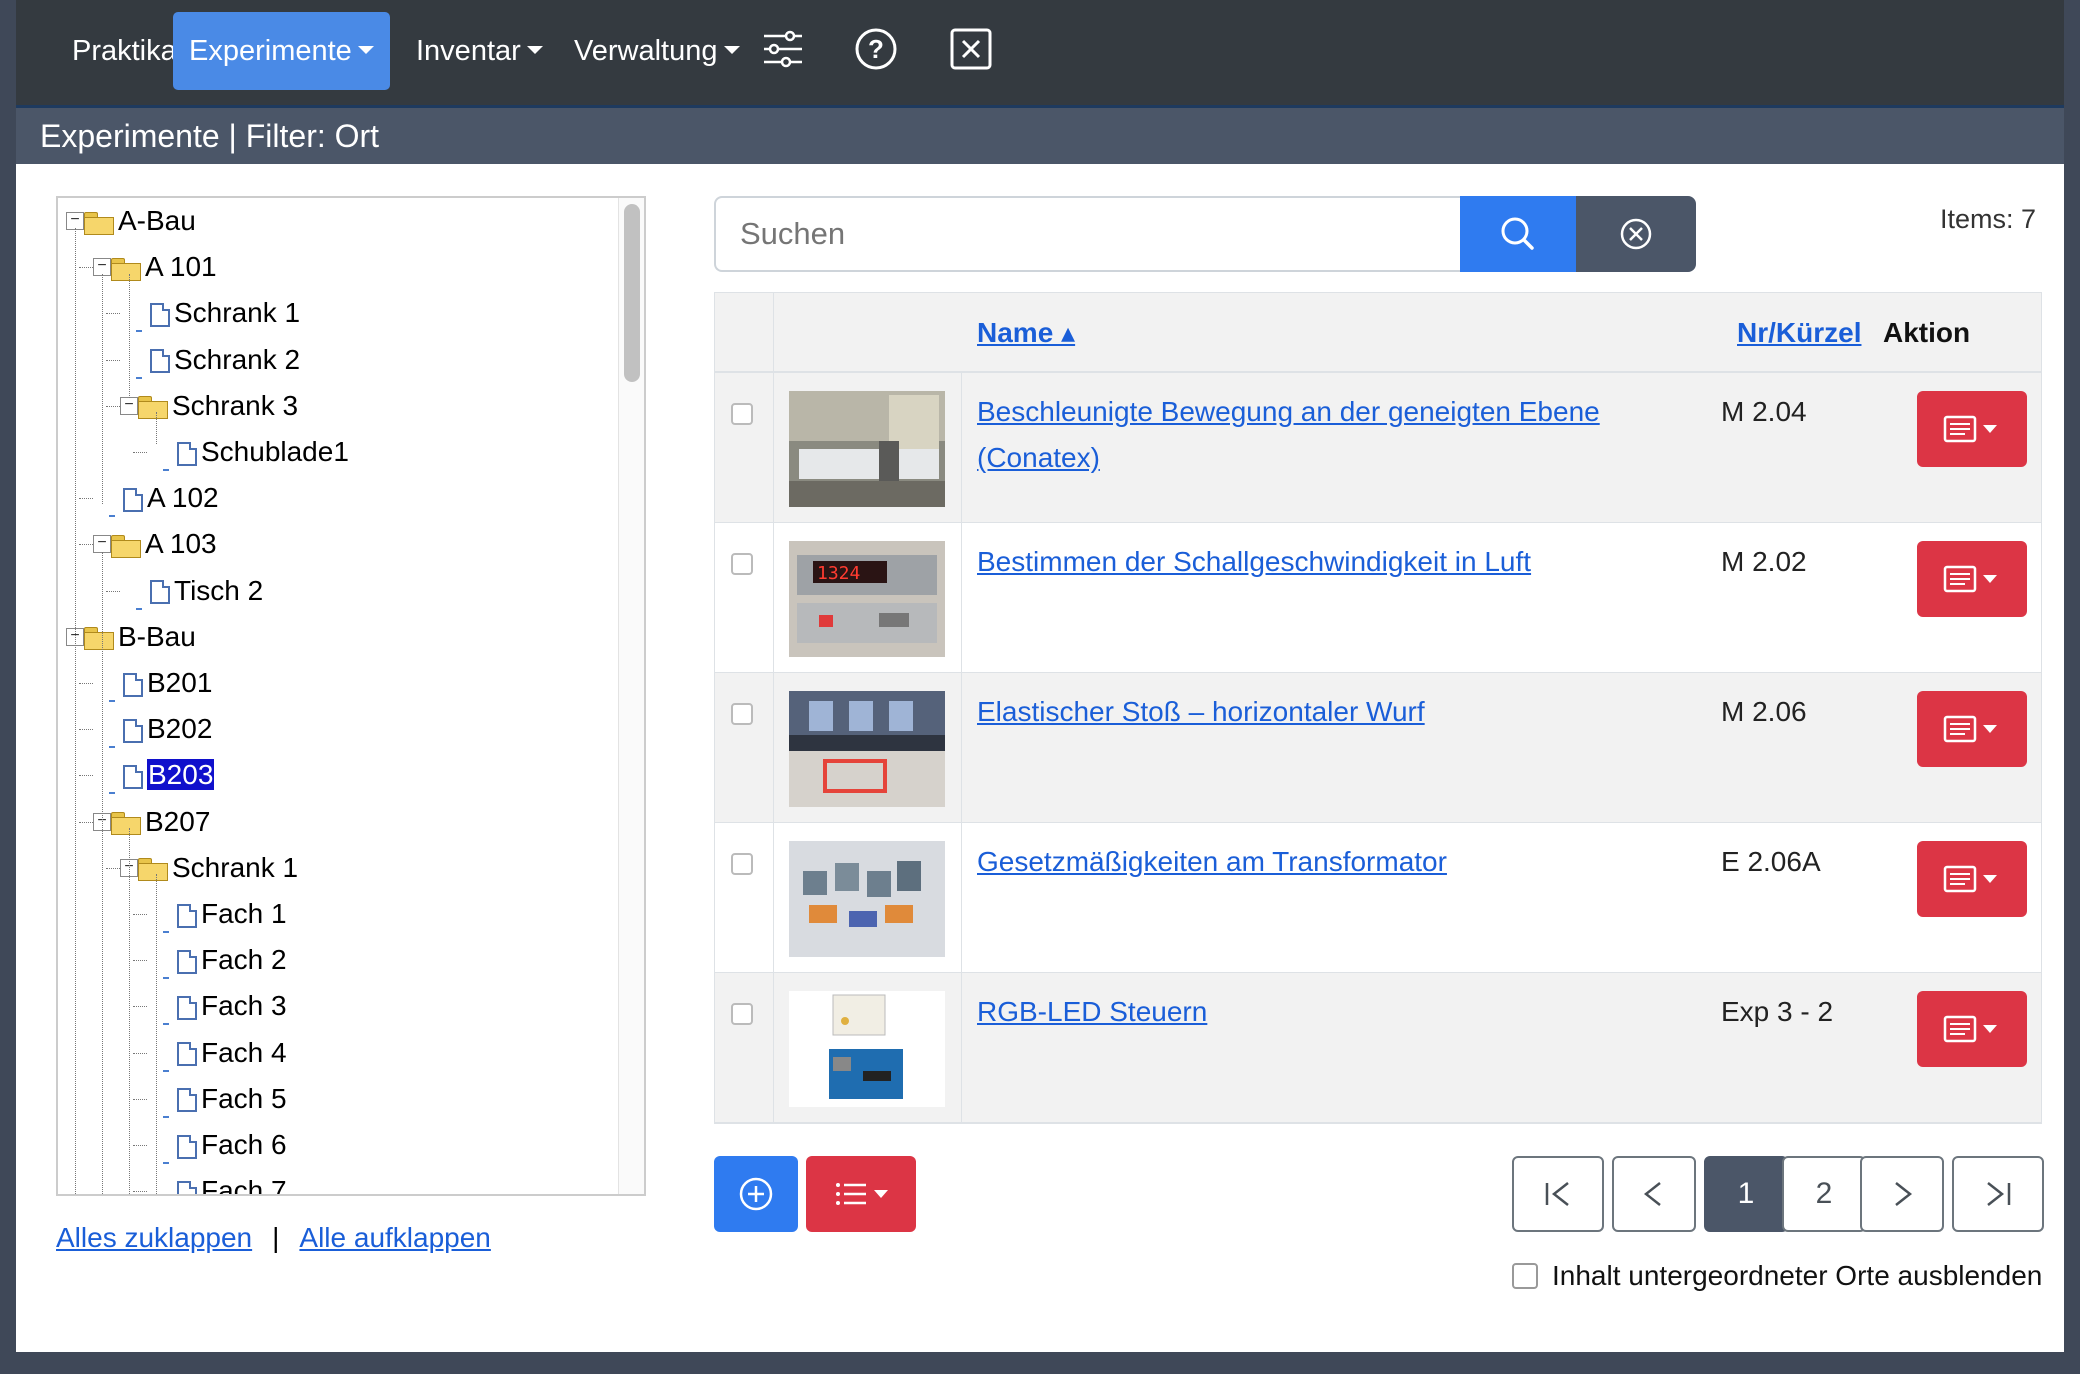 This screenshot has width=2080, height=1374. What do you see at coordinates (140, 221) in the screenshot?
I see `tree-node: A-Bau` at bounding box center [140, 221].